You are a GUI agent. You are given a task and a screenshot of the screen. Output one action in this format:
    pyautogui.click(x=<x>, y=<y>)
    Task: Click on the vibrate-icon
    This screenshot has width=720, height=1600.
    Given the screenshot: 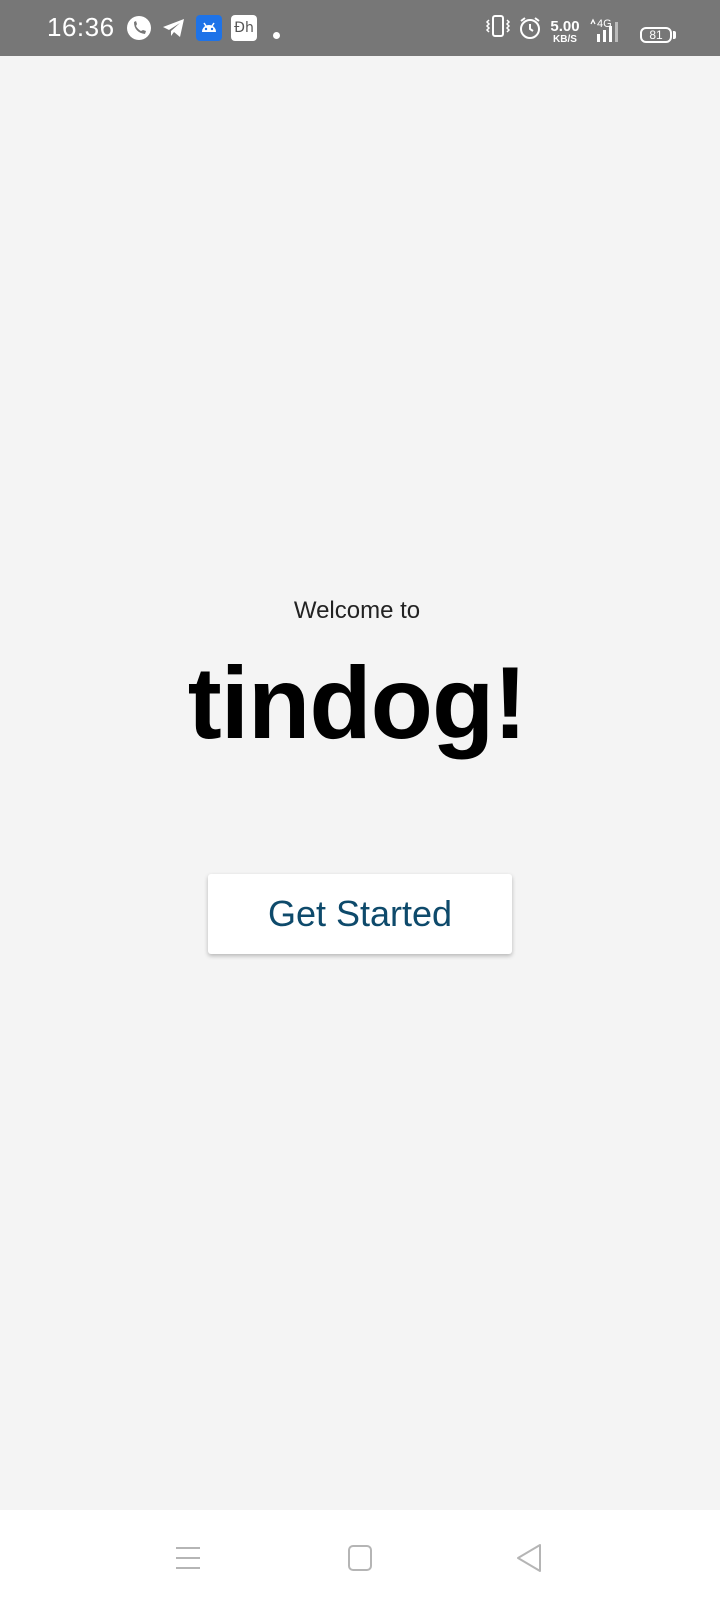 What is the action you would take?
    pyautogui.click(x=498, y=26)
    